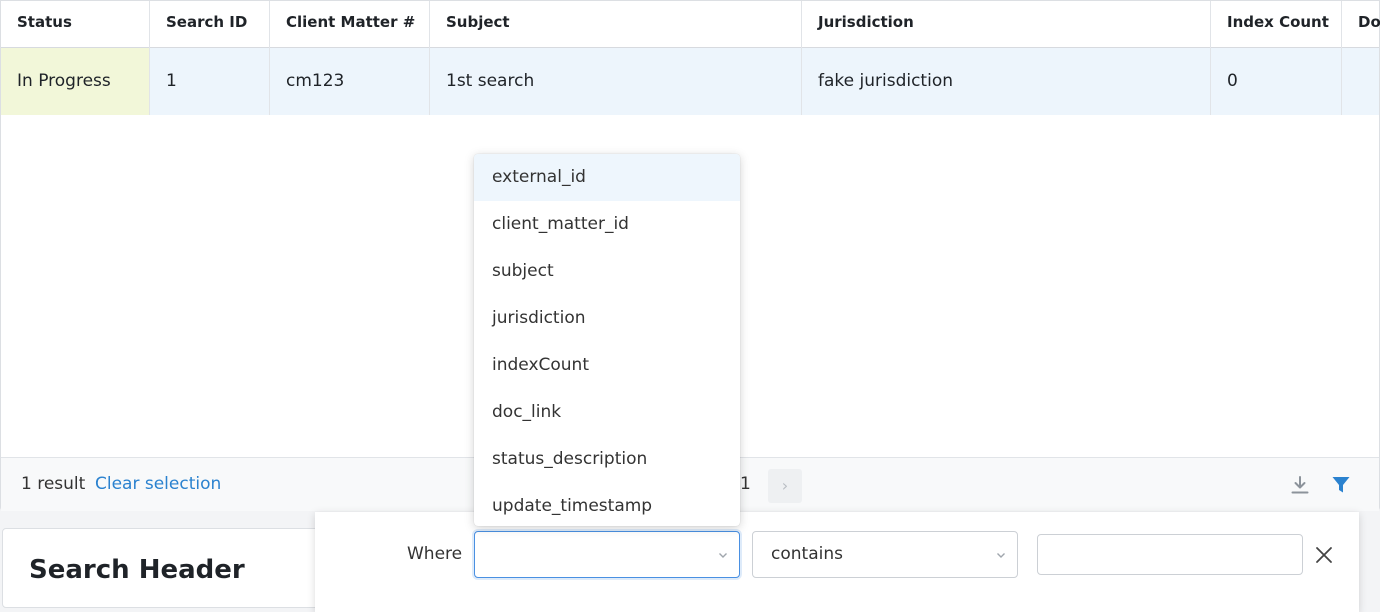 This screenshot has height=612, width=1380. What do you see at coordinates (607, 224) in the screenshot?
I see `dropdown-option-client-matter-id: client_matter_id` at bounding box center [607, 224].